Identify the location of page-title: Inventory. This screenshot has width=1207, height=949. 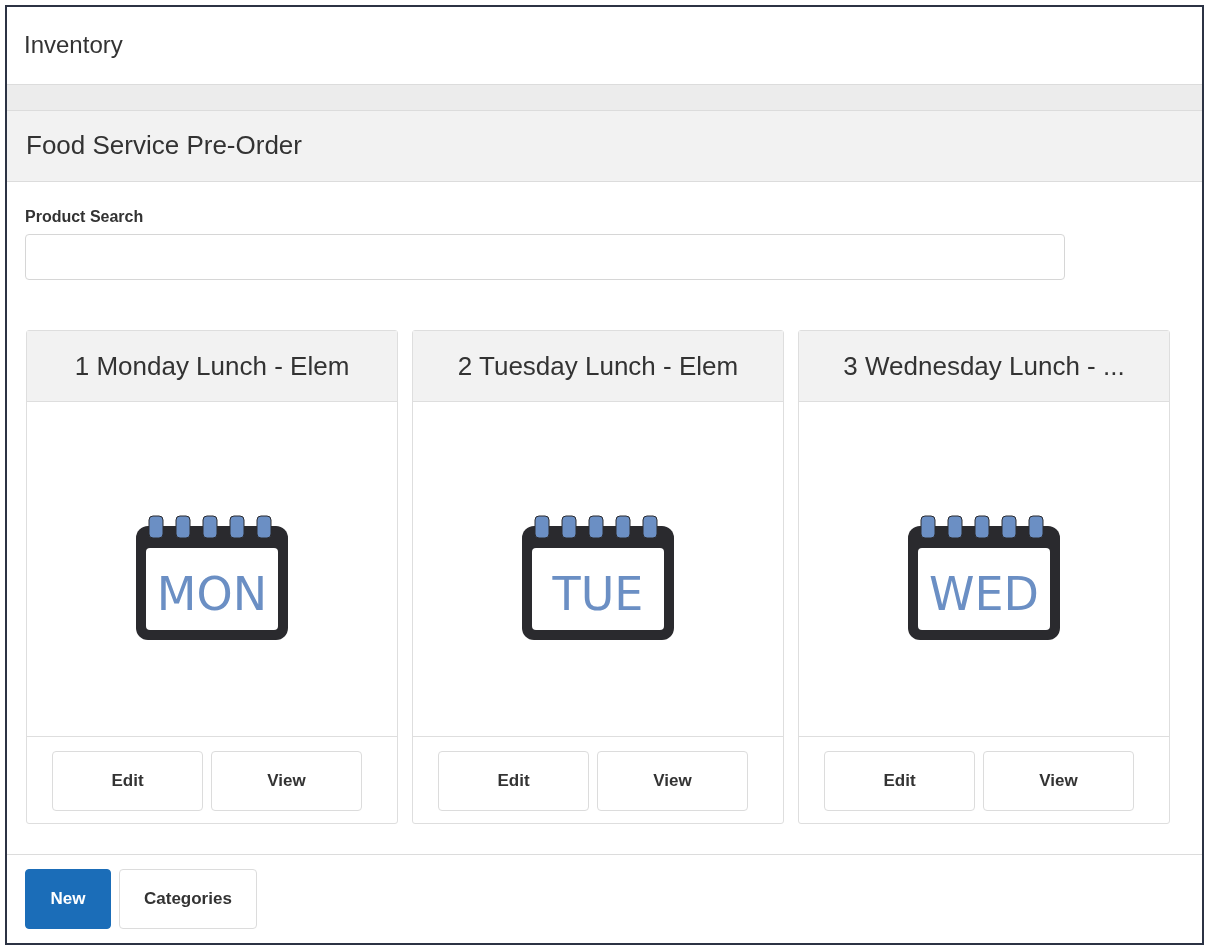
(73, 45).